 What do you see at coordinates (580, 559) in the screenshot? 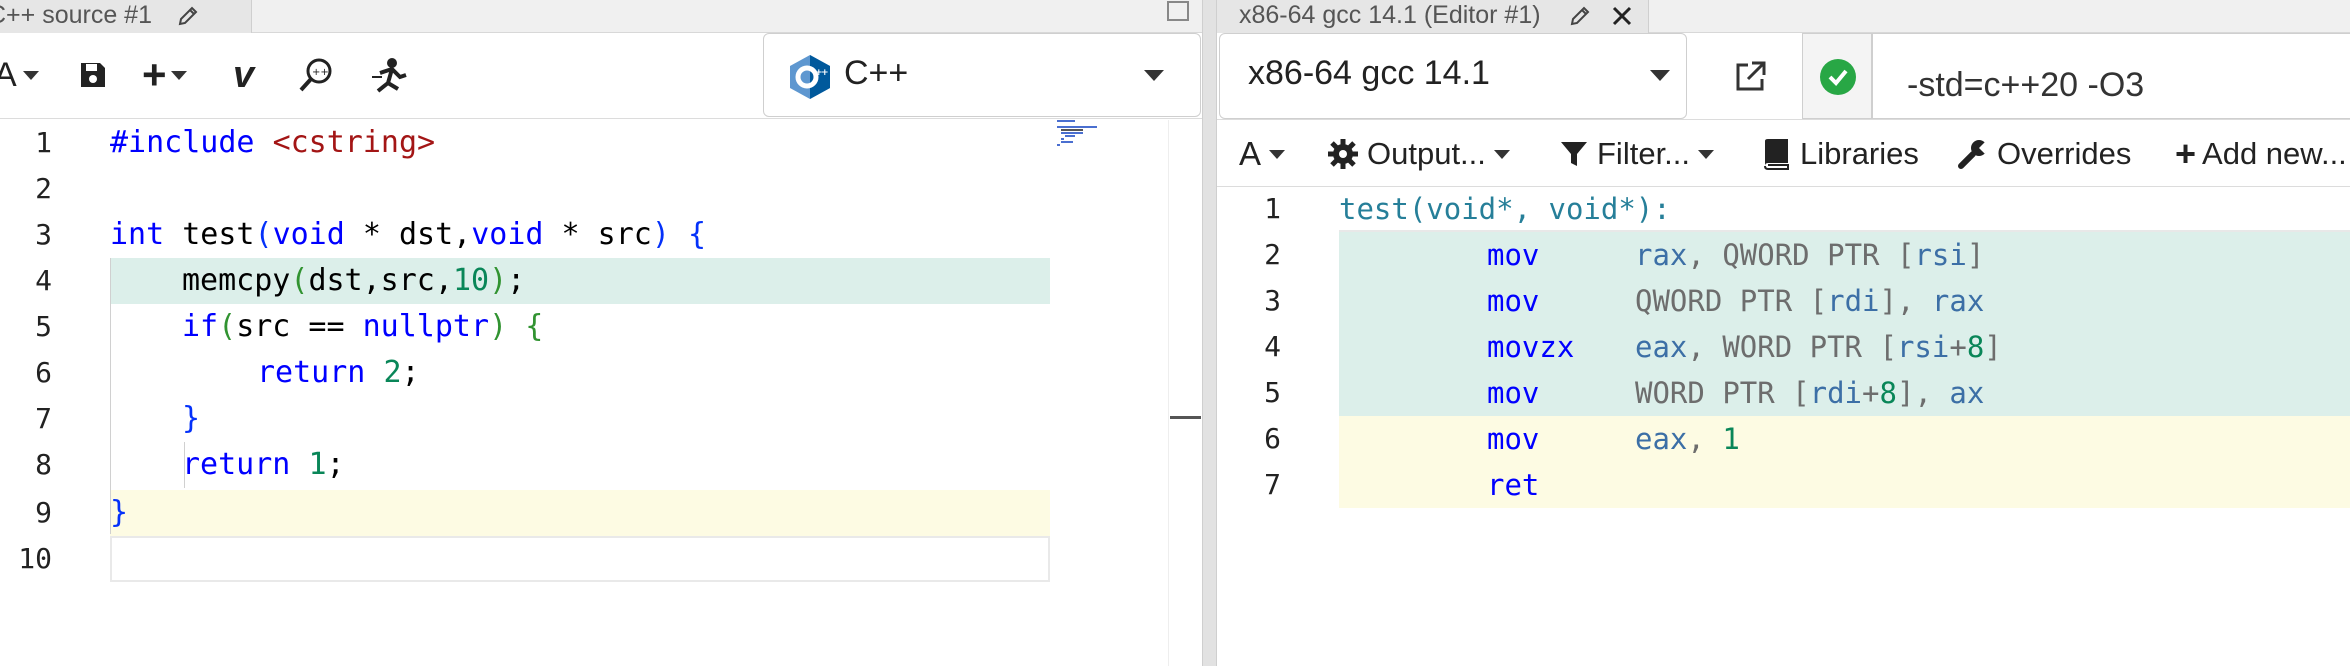
I see `current-line-highlight` at bounding box center [580, 559].